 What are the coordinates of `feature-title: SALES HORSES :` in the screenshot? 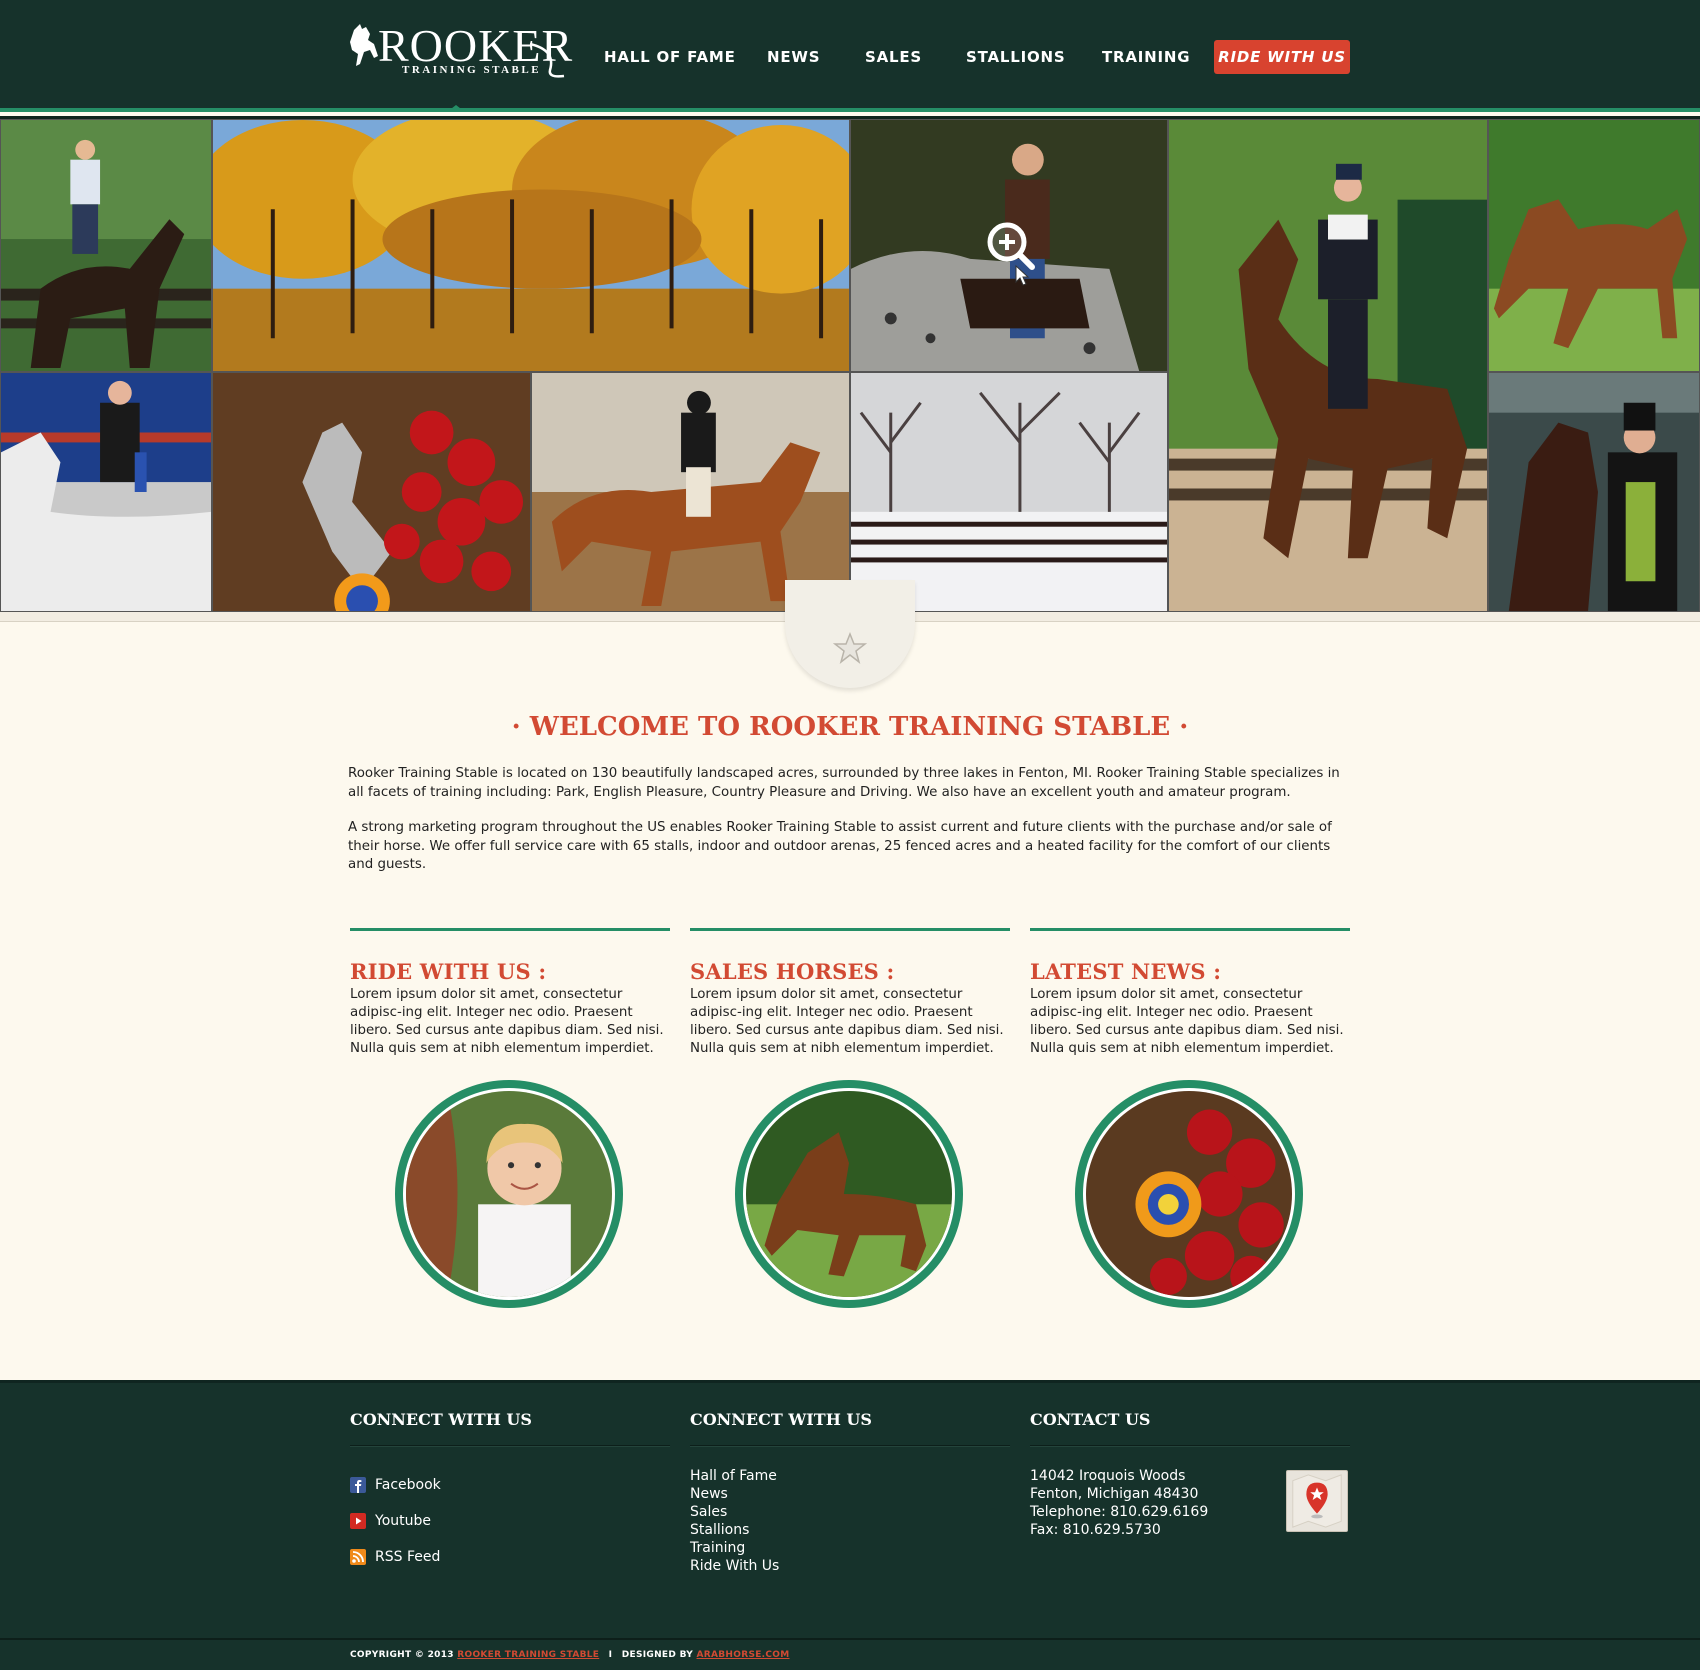 It's located at (850, 971).